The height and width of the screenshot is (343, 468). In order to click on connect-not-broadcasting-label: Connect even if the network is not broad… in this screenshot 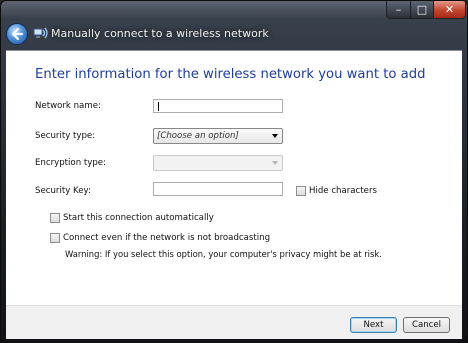, I will do `click(167, 238)`.